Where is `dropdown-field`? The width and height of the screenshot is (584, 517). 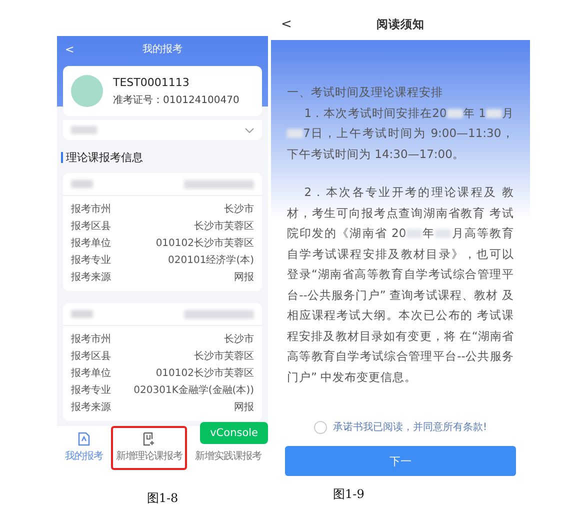
dropdown-field is located at coordinates (162, 130).